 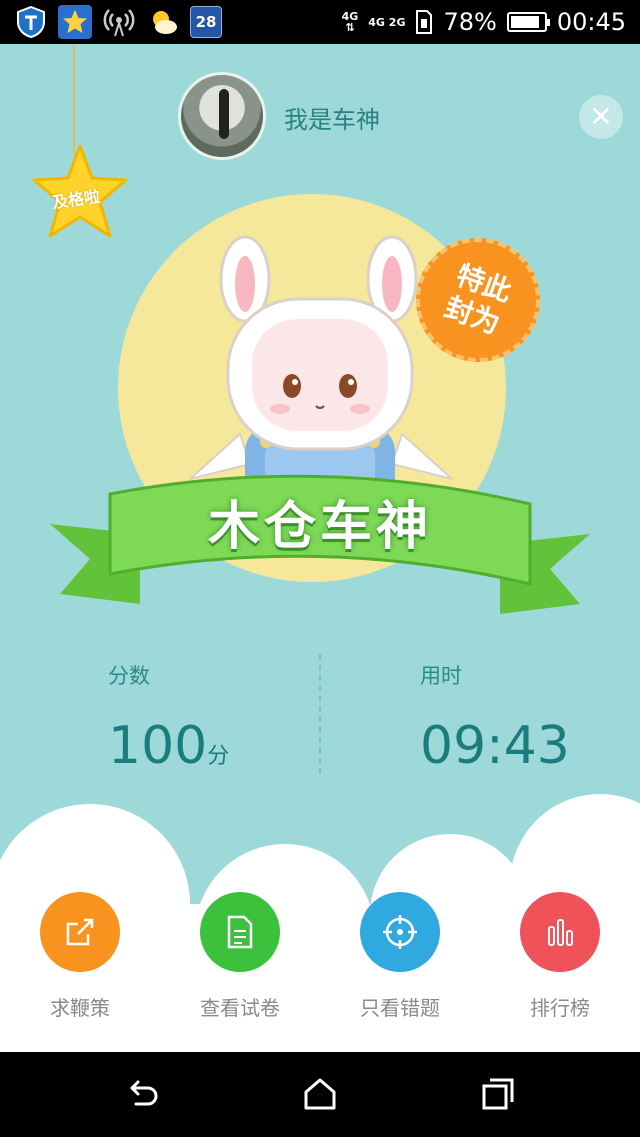 What do you see at coordinates (240, 932) in the screenshot?
I see `document-icon` at bounding box center [240, 932].